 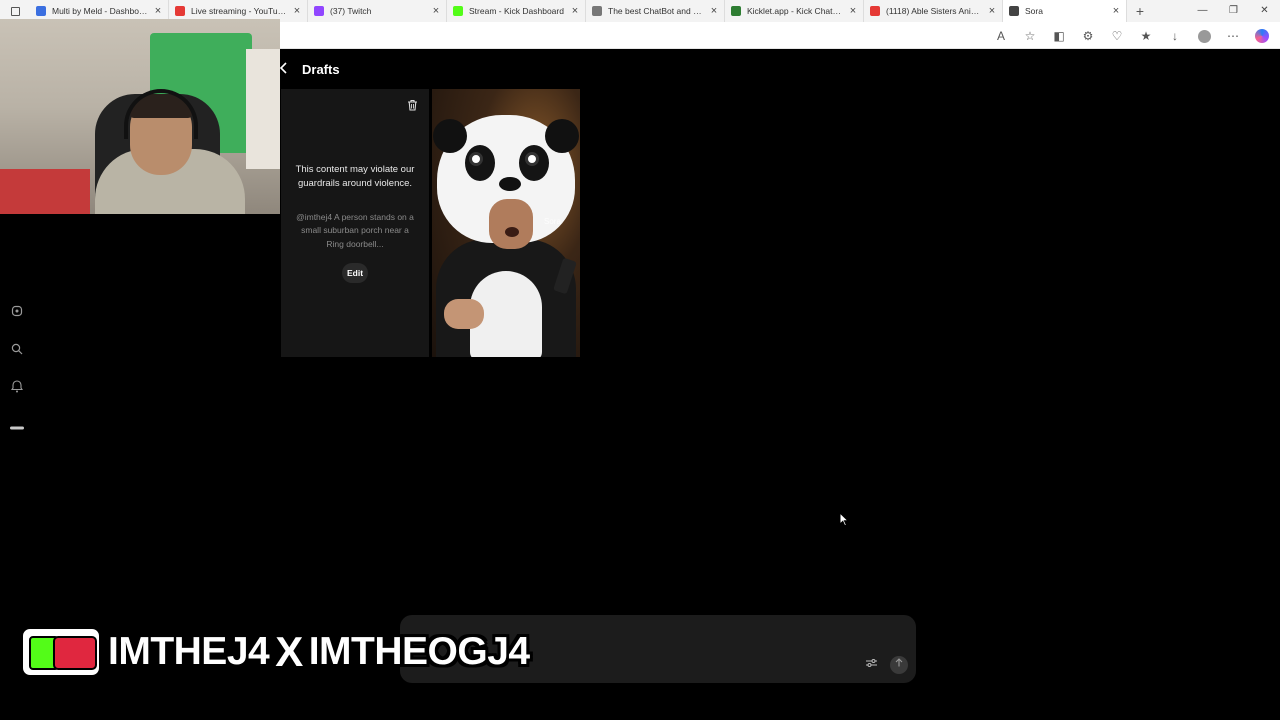 I want to click on stream-banner: IMTHEJ4 X IMTHEOGJ4, so click(x=275, y=652).